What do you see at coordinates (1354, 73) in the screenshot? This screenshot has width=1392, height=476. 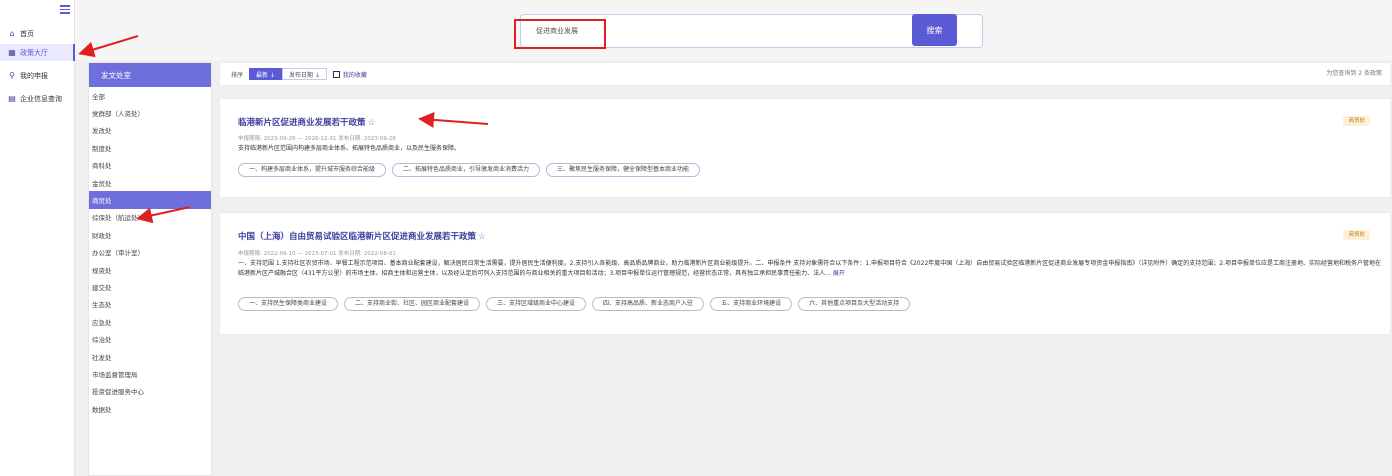 I see `result-count: 为您查询到 2 条政策` at bounding box center [1354, 73].